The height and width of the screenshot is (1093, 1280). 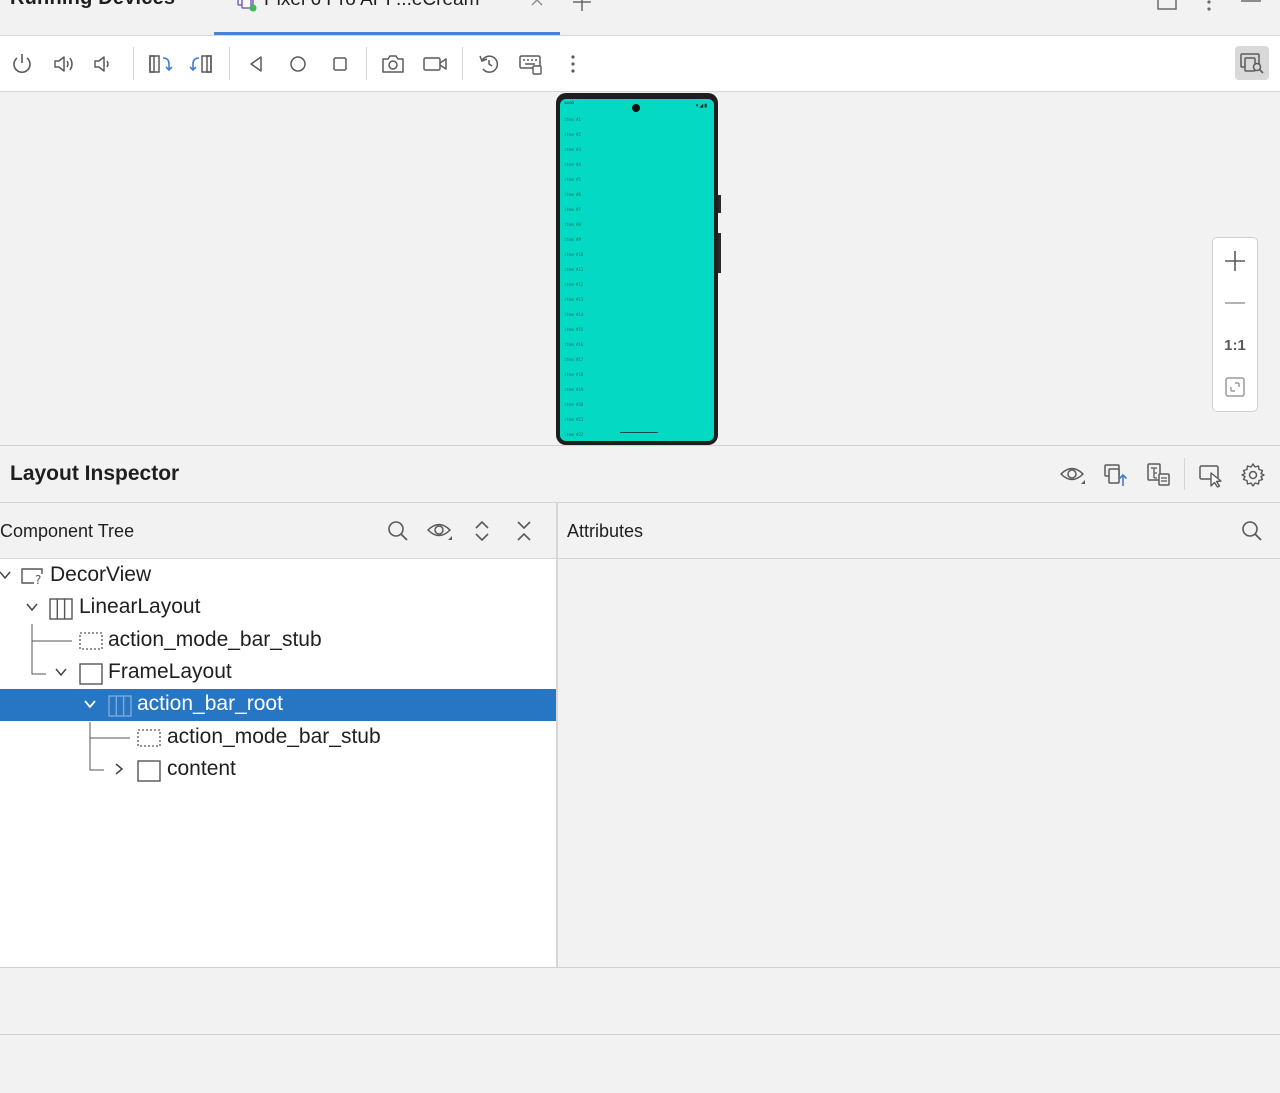 What do you see at coordinates (572, 239) in the screenshot?
I see `app-list-item: item #9` at bounding box center [572, 239].